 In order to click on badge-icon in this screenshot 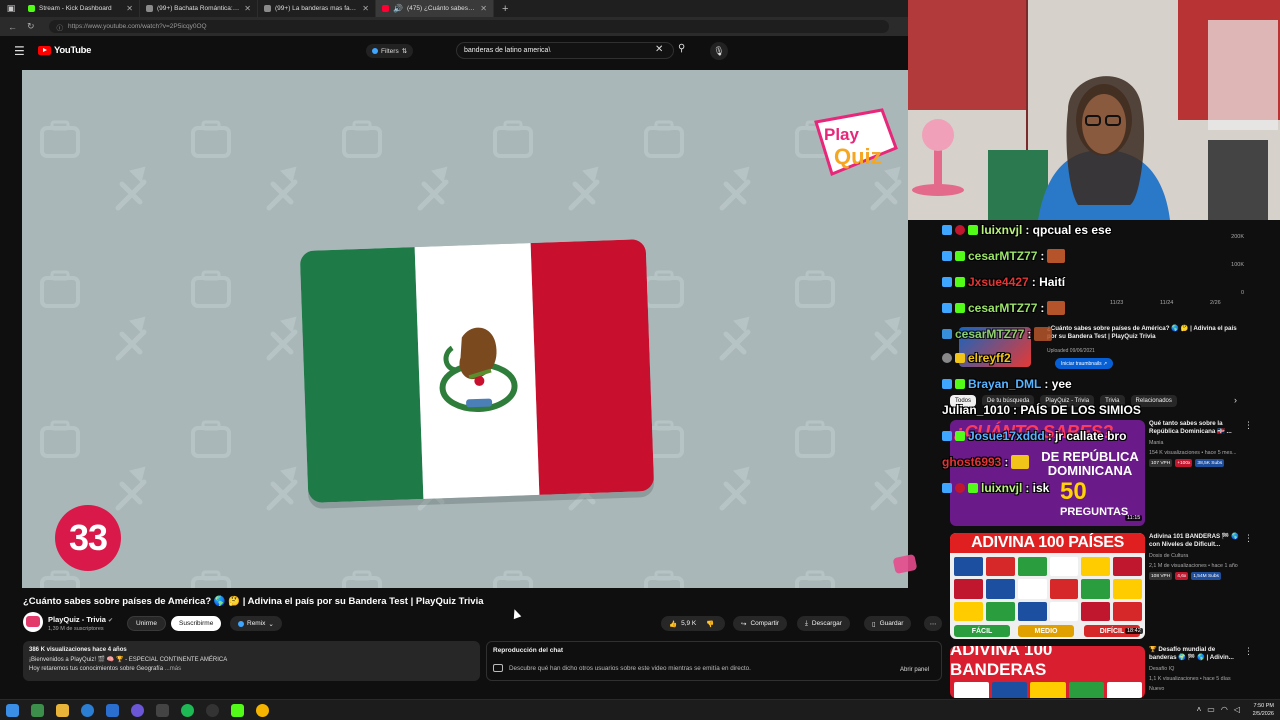, I will do `click(960, 358)`.